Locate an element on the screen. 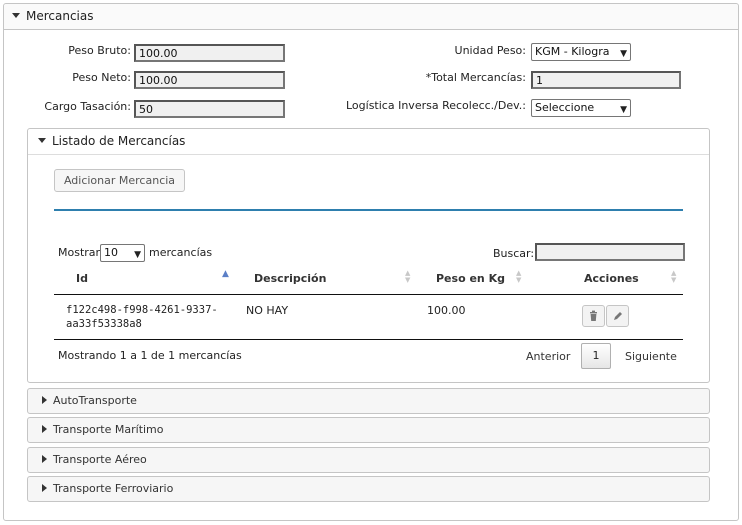 The width and height of the screenshot is (742, 525). cell-descripcion: NO HAY is located at coordinates (267, 310).